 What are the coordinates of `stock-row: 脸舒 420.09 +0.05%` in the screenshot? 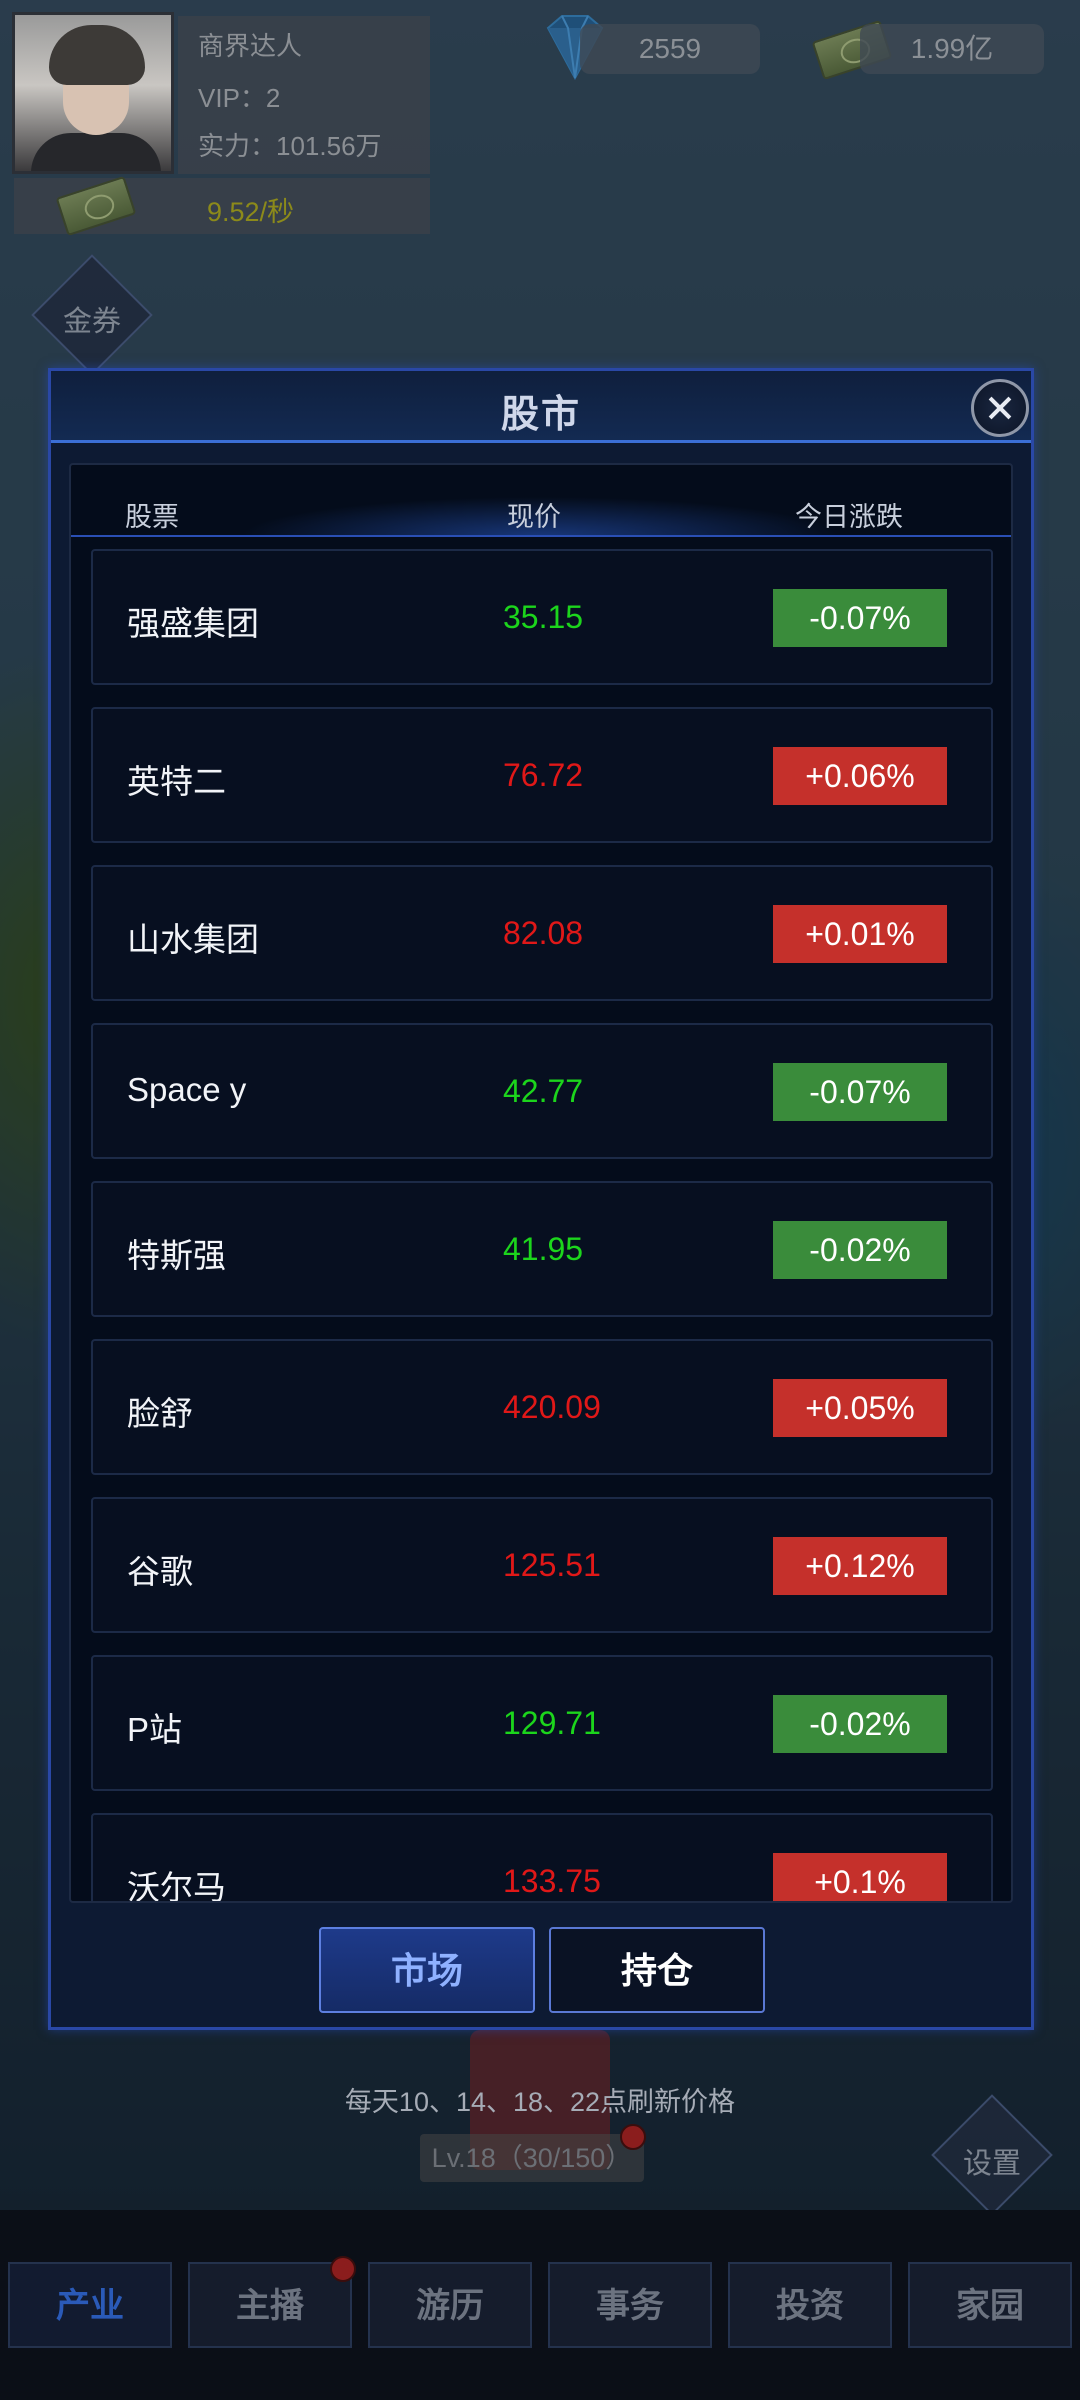 It's located at (542, 1407).